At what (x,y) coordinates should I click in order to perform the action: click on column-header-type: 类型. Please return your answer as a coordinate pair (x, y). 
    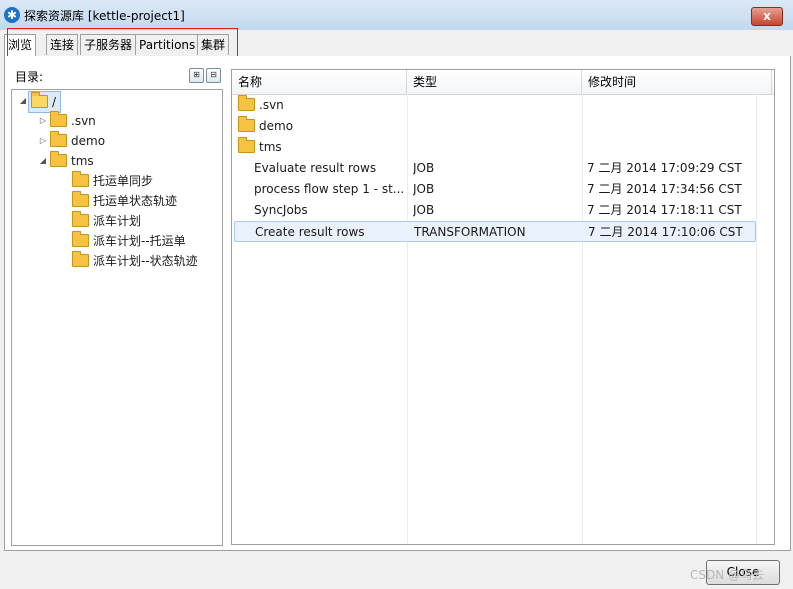
    Looking at the image, I should click on (494, 82).